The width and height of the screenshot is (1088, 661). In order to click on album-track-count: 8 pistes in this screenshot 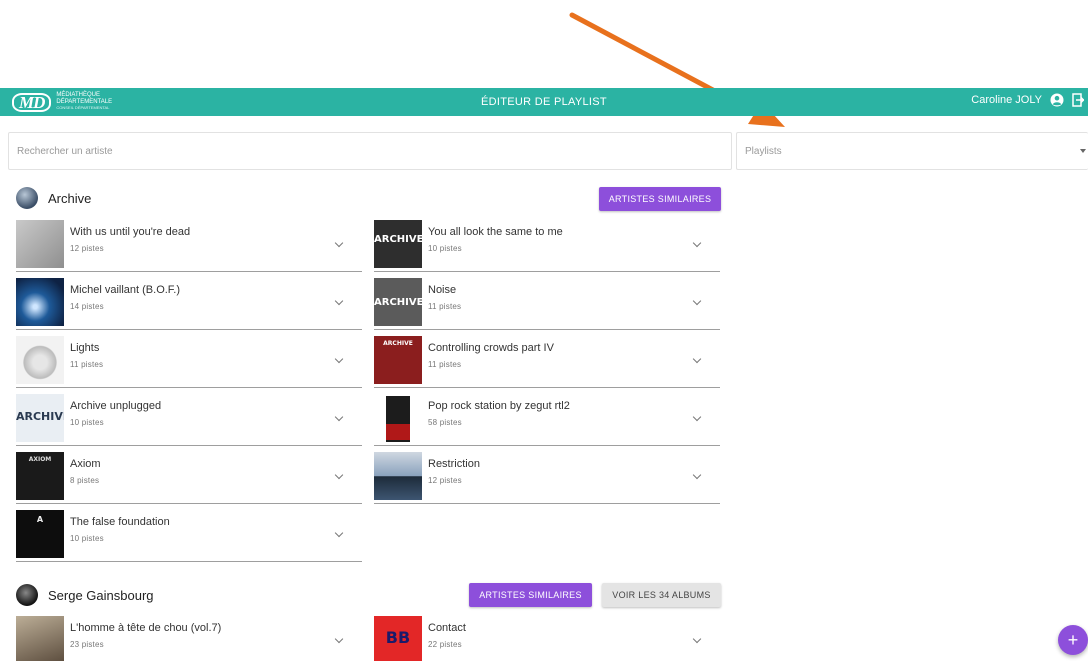, I will do `click(85, 480)`.